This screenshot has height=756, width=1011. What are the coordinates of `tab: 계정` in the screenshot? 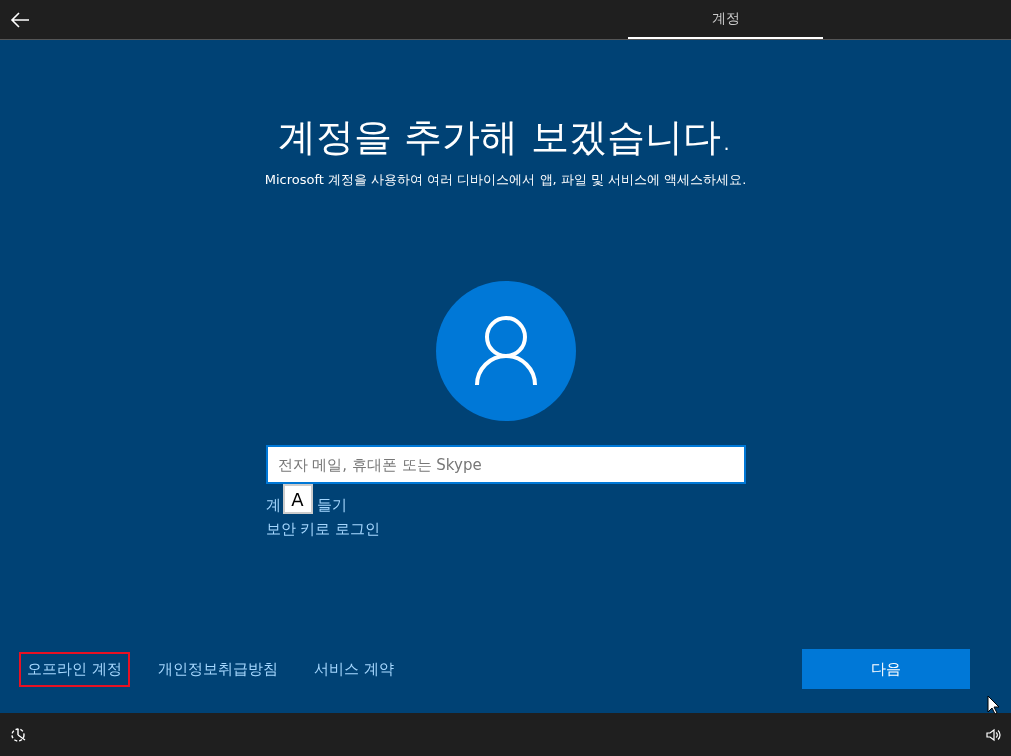 It's located at (725, 19).